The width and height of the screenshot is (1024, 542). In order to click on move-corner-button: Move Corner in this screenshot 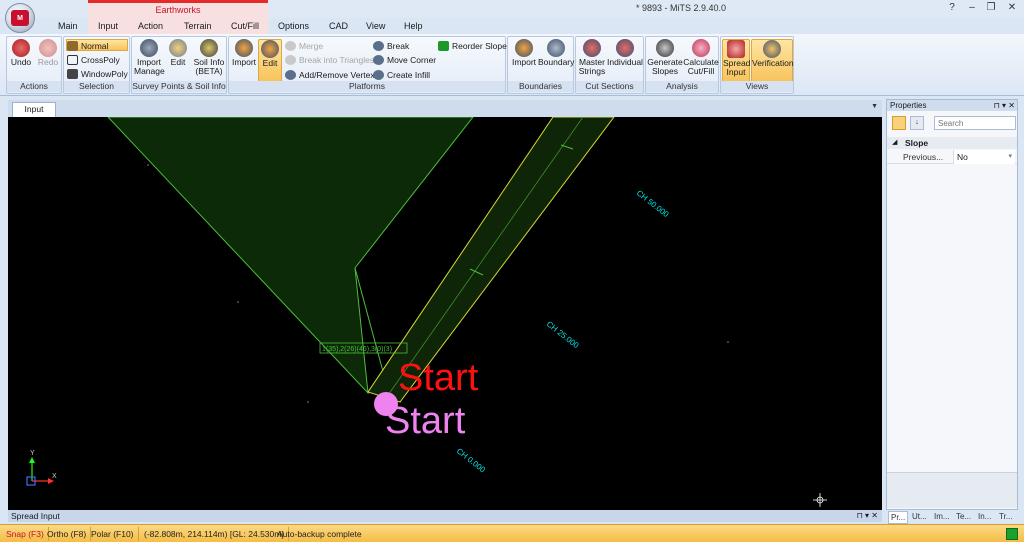, I will do `click(404, 60)`.